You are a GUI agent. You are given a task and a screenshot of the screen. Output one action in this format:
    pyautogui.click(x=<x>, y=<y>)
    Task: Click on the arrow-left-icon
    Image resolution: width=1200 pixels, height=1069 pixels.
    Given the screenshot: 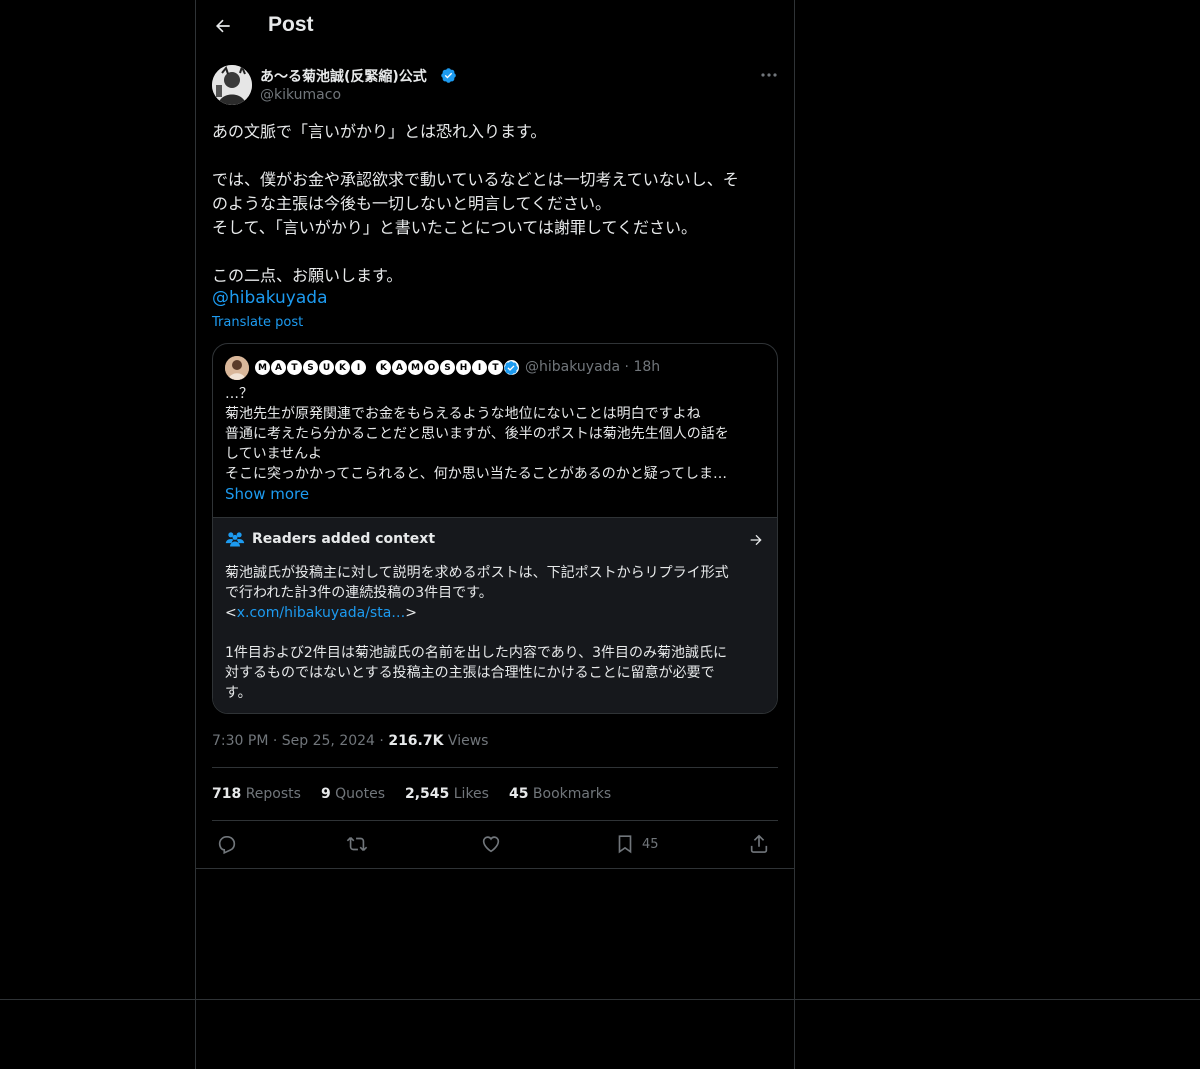 What is the action you would take?
    pyautogui.click(x=223, y=26)
    